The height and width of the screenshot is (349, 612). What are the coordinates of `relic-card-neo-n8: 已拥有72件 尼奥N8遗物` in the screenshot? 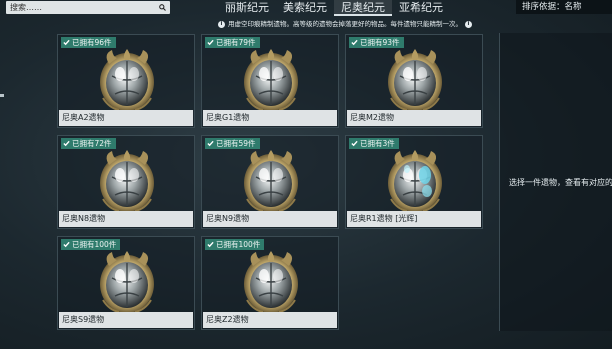 It's located at (126, 182).